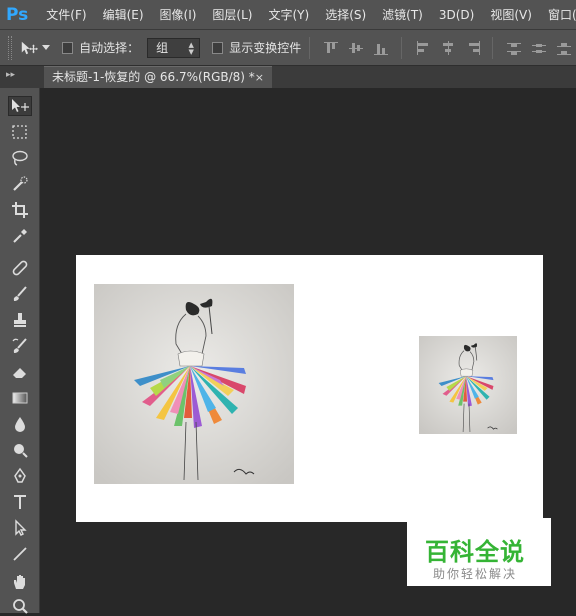  Describe the element at coordinates (29, 47) in the screenshot. I see `move-tool-icon` at that location.